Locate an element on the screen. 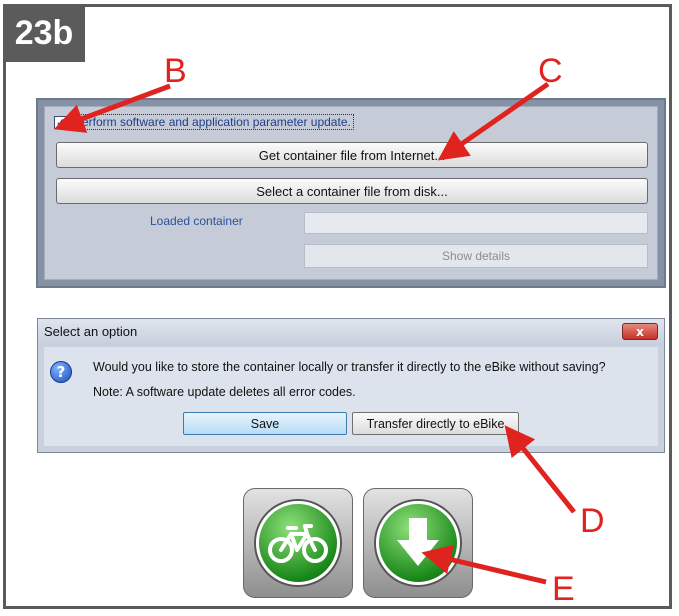 This screenshot has width=679, height=616. bike-button is located at coordinates (298, 543).